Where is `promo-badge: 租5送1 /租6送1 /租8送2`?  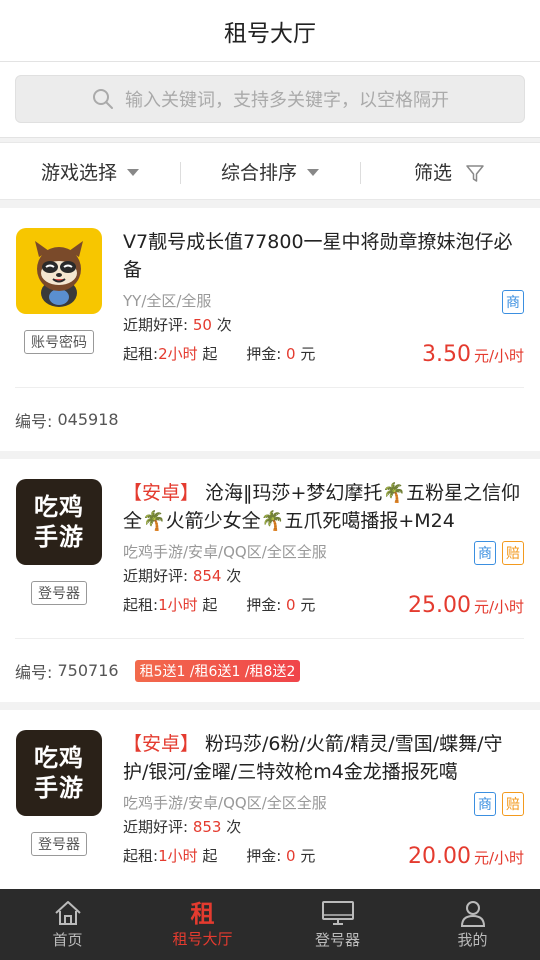 promo-badge: 租5送1 /租6送1 /租8送2 is located at coordinates (217, 670).